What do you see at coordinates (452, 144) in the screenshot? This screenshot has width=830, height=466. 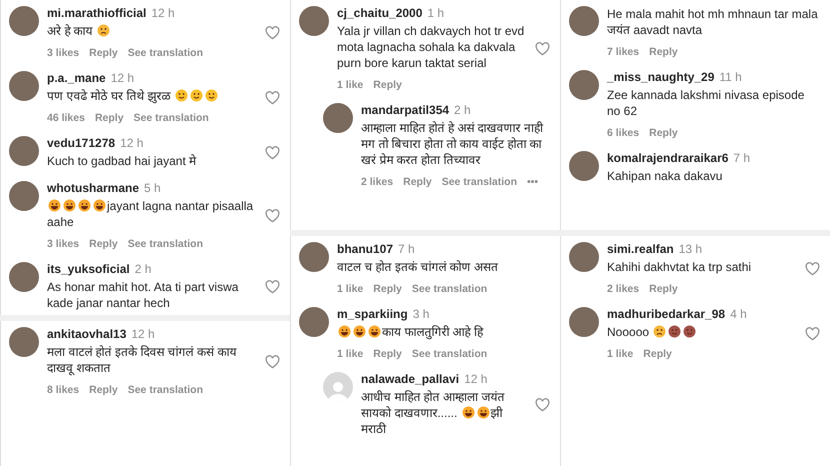 I see `comment-text: आम्हाला माहित होतं हे असं दाखवणार नाही मग तो बिचारा होता तो काय वाईट होता का खरं प्रेम करत होता तिच्यावर` at bounding box center [452, 144].